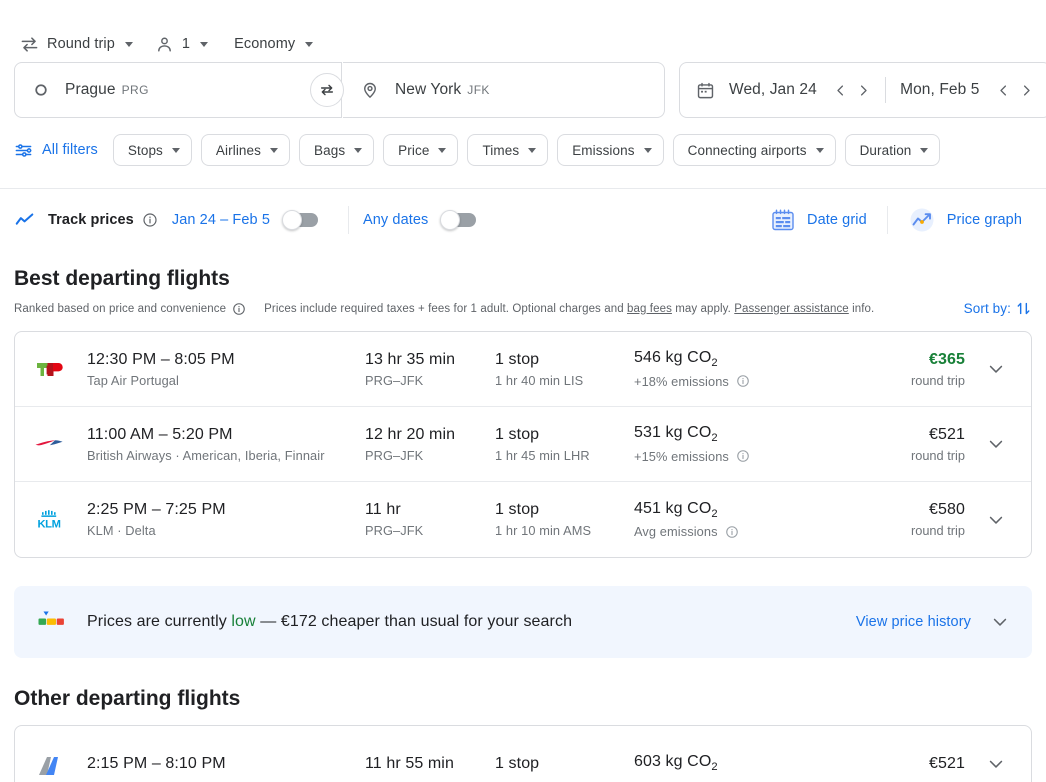 The image size is (1046, 782). I want to click on flight-times-column: 2:25 PM – 7:25 PM KLM · Delta, so click(220, 519).